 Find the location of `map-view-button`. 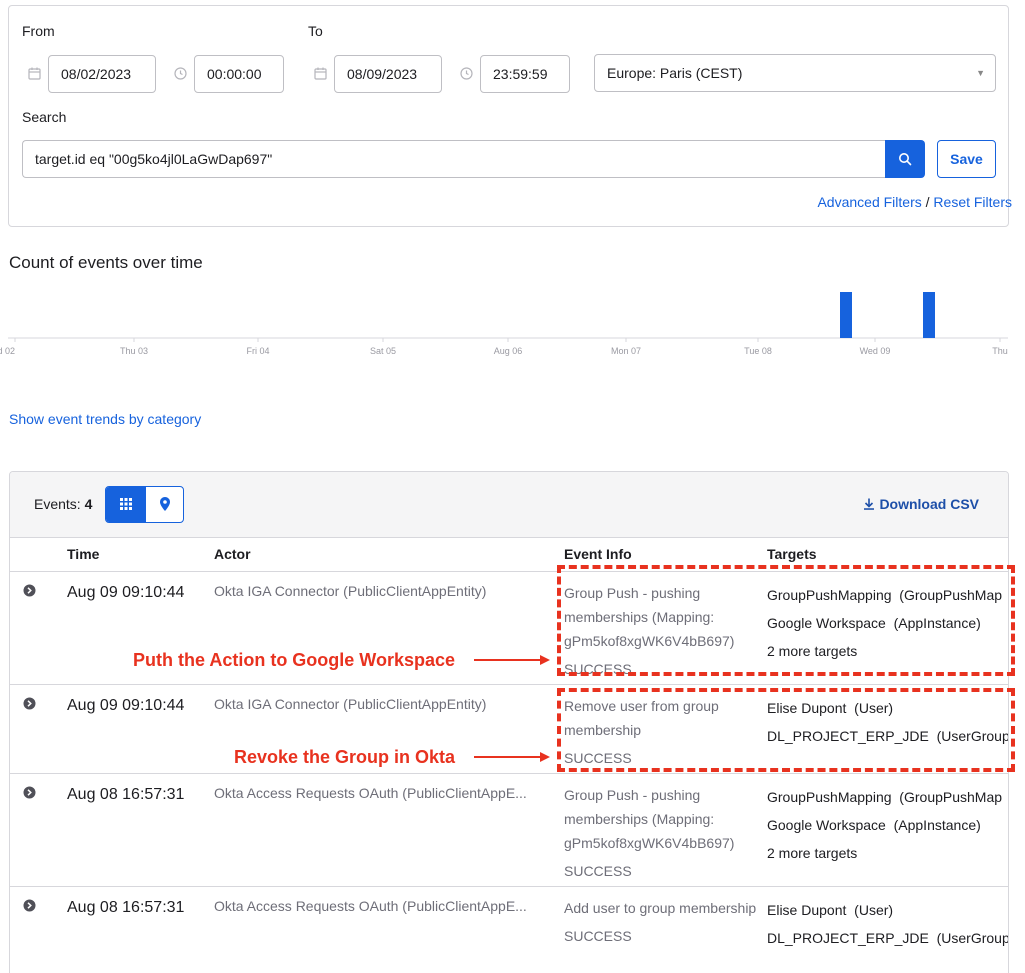

map-view-button is located at coordinates (164, 504).